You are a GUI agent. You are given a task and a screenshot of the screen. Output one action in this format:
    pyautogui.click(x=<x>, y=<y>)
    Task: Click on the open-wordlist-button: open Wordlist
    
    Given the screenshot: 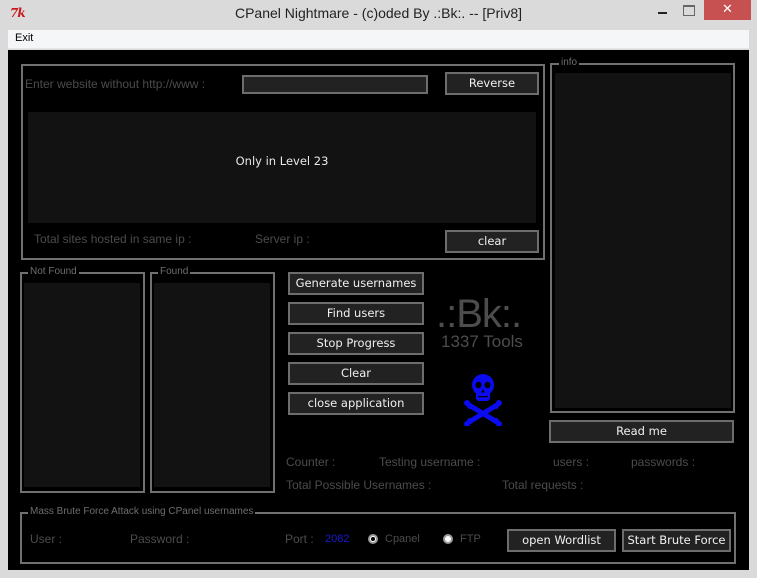 What is the action you would take?
    pyautogui.click(x=561, y=540)
    